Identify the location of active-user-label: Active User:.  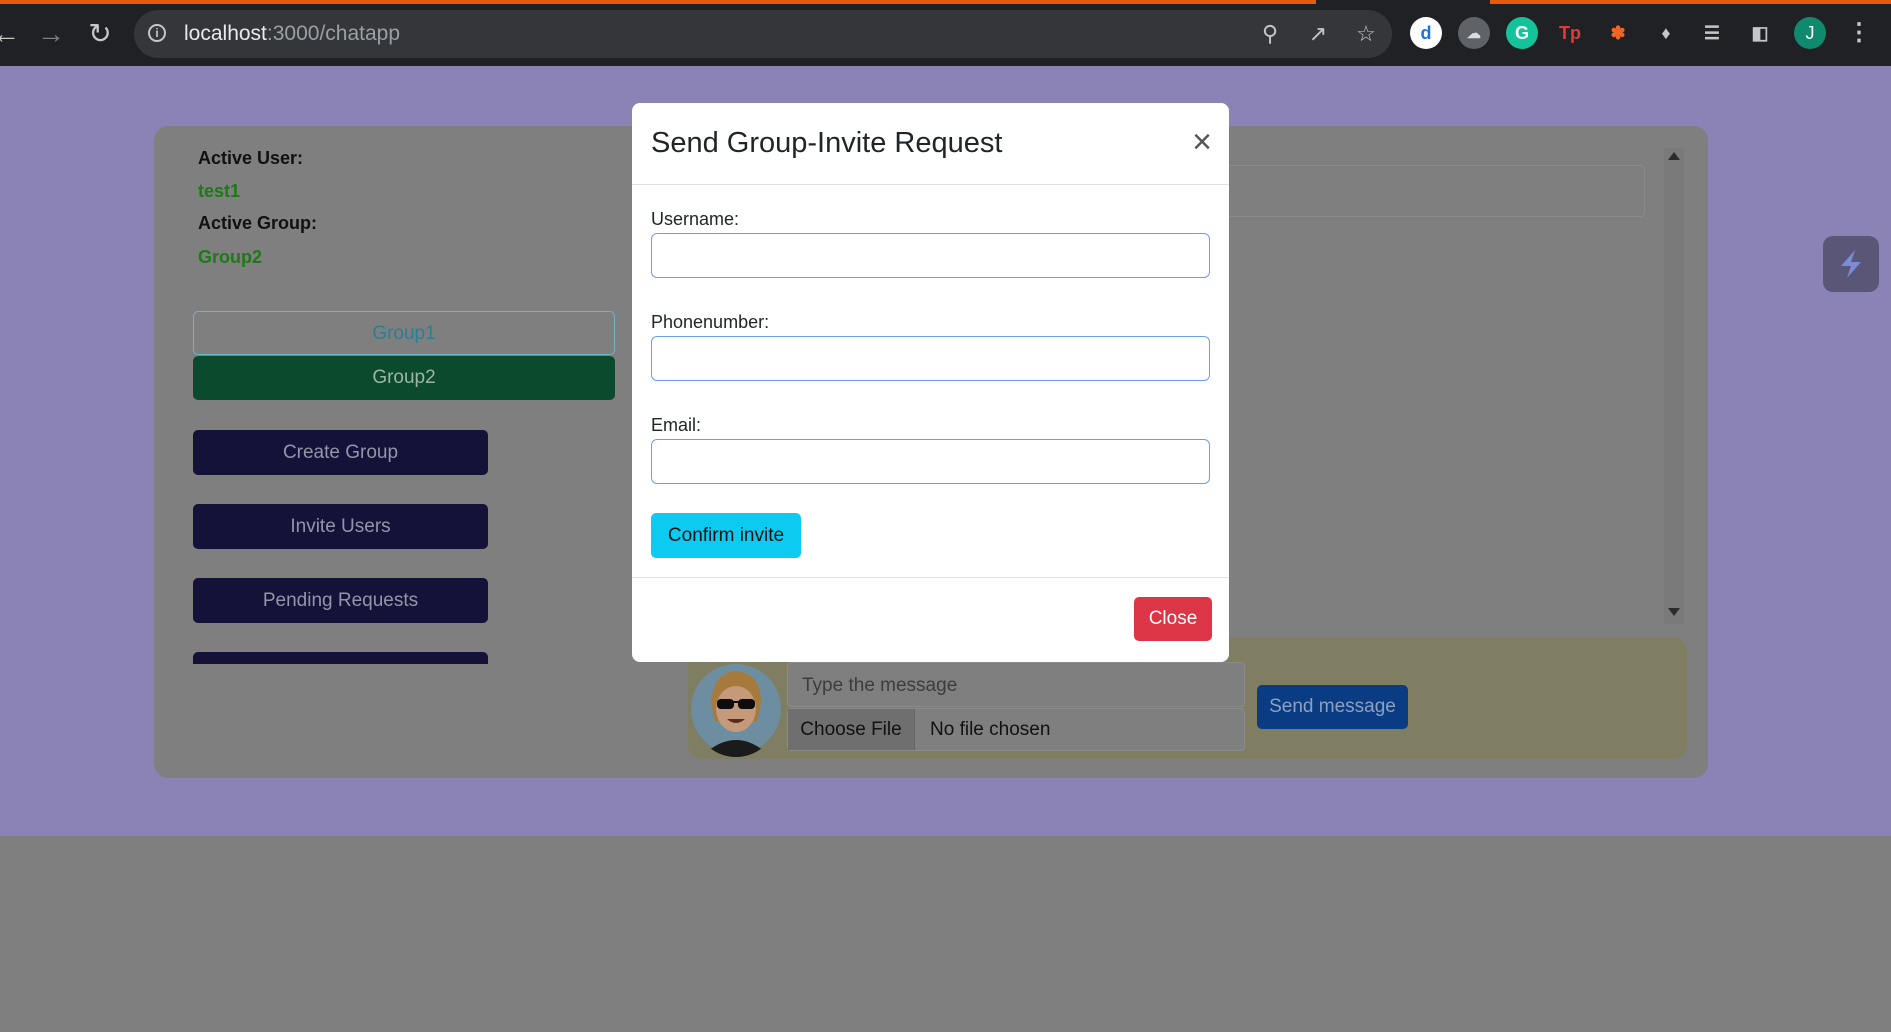
(251, 158).